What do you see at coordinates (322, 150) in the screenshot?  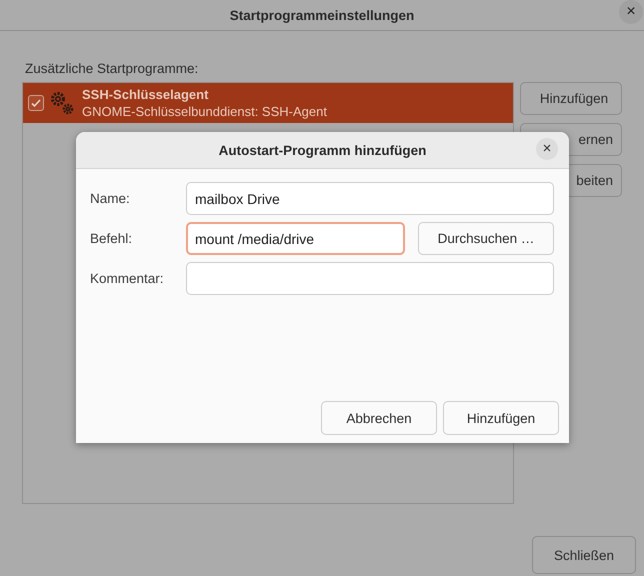 I see `dialog-title: Autostart-Programm hinzufügen` at bounding box center [322, 150].